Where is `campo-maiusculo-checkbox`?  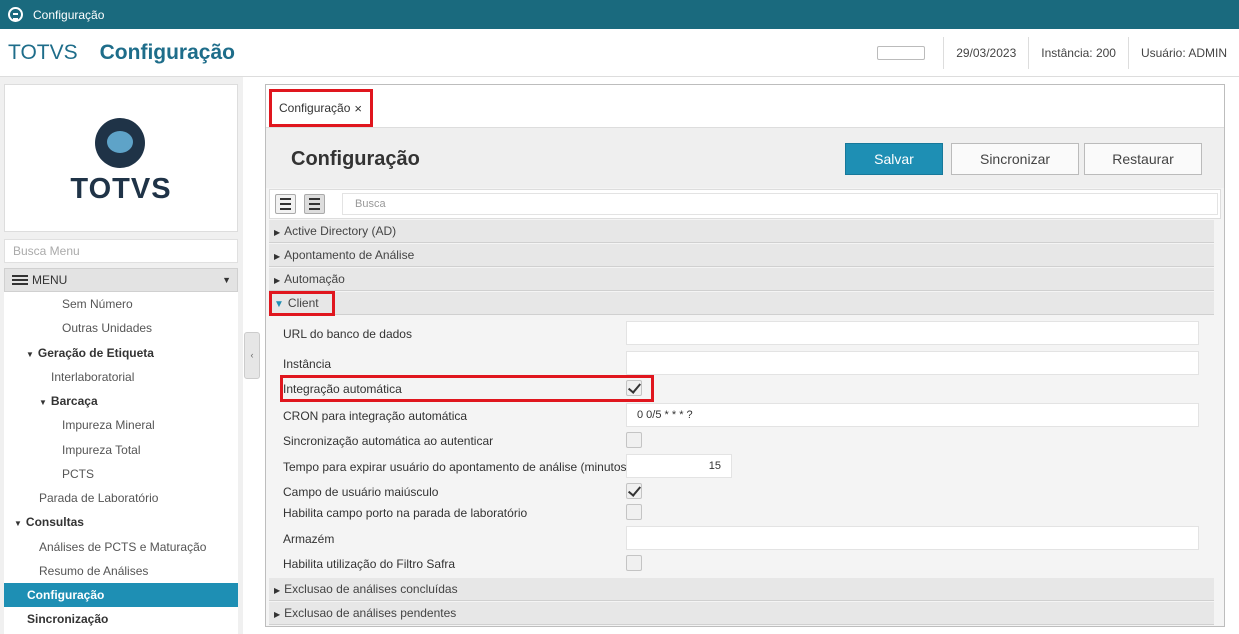 campo-maiusculo-checkbox is located at coordinates (634, 491).